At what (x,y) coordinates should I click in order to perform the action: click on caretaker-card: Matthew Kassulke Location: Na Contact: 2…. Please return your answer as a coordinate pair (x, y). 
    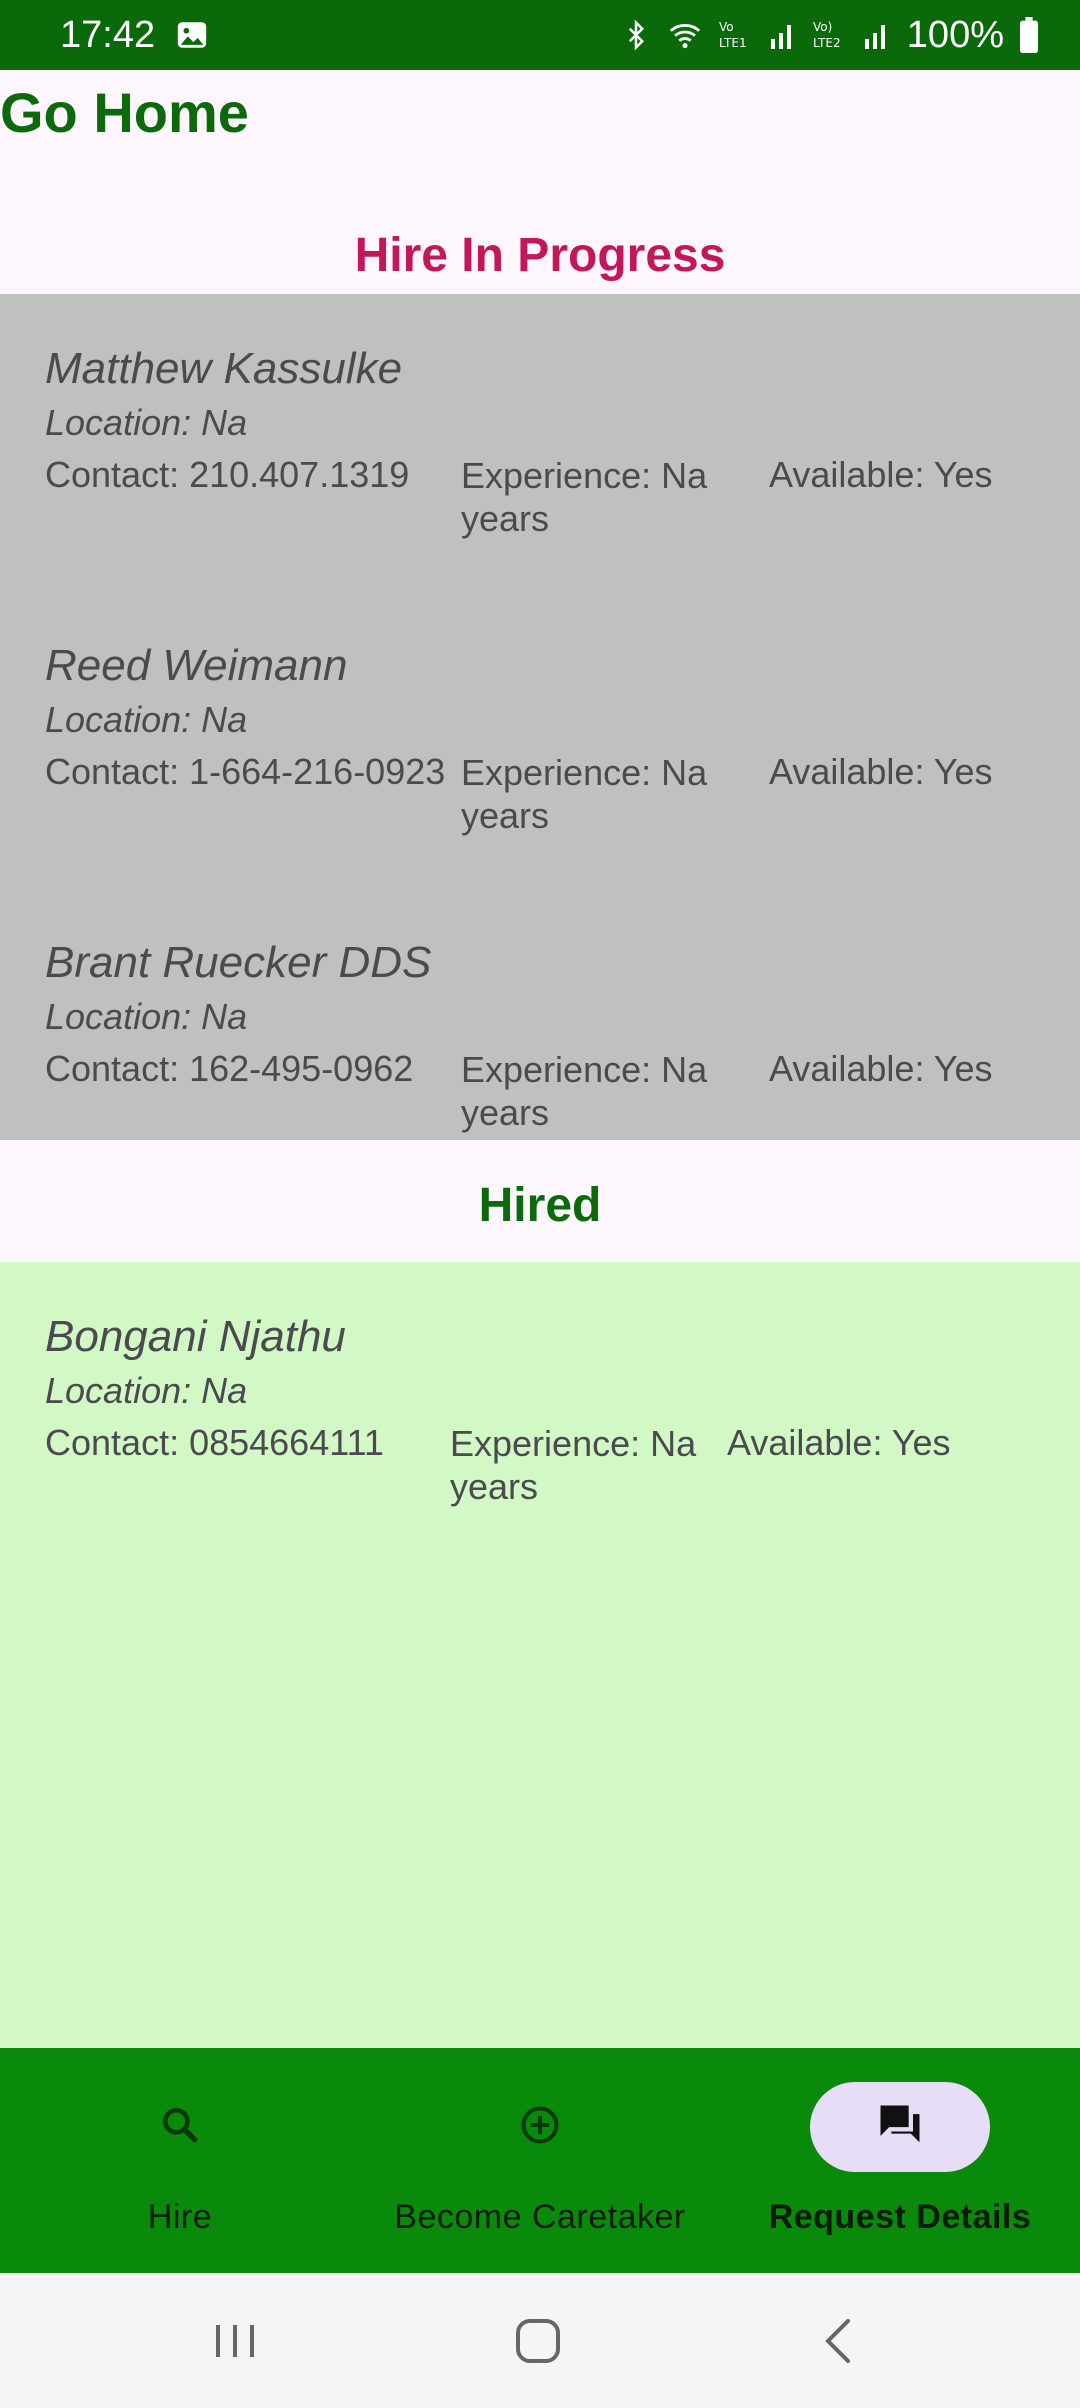
    Looking at the image, I should click on (545, 444).